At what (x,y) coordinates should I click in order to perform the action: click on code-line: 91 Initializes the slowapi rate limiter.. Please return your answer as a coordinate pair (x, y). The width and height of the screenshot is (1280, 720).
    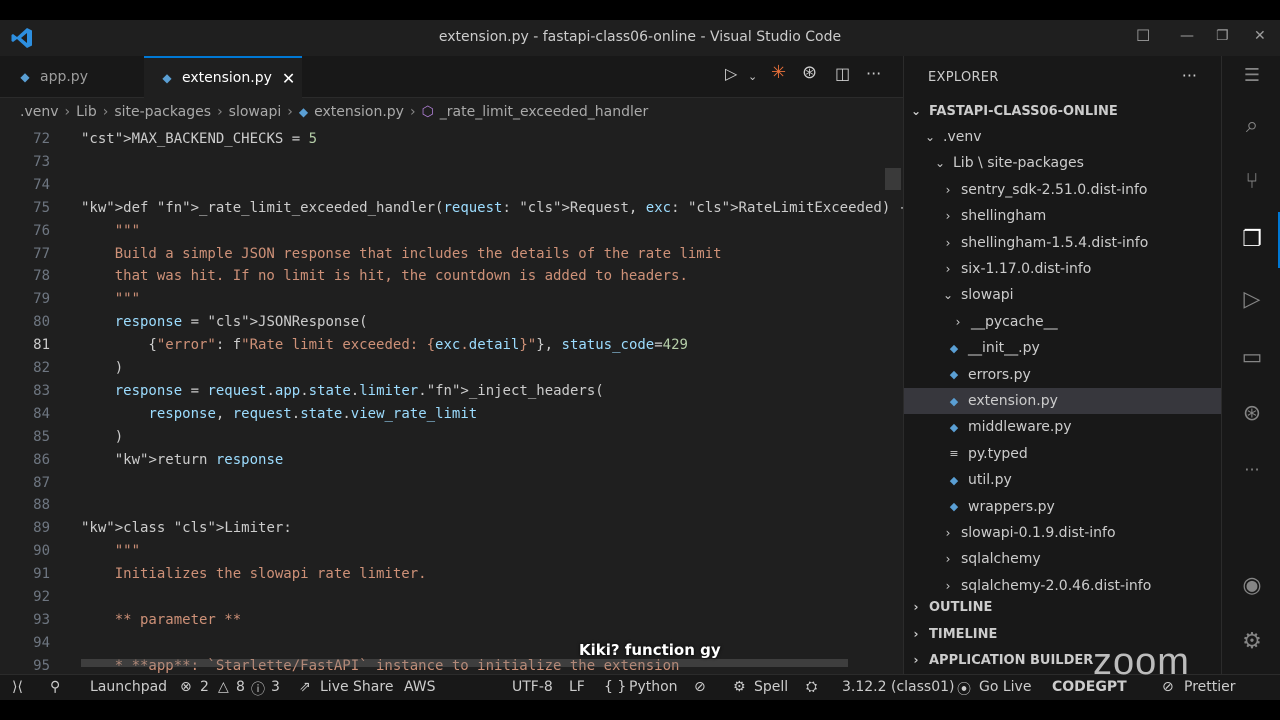
    Looking at the image, I should click on (442, 574).